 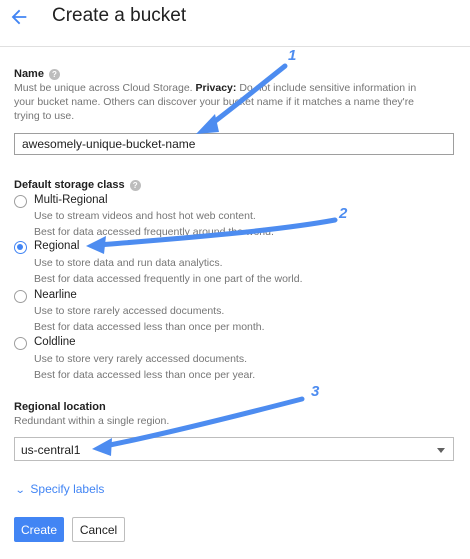 I want to click on radio-label: Nearline, so click(x=55, y=295).